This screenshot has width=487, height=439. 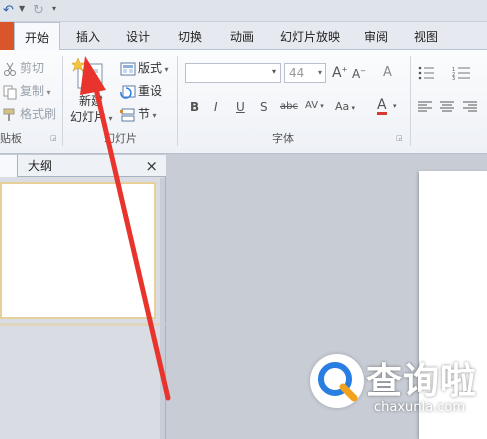 I want to click on copy-button: 复制 ▾, so click(x=26, y=92).